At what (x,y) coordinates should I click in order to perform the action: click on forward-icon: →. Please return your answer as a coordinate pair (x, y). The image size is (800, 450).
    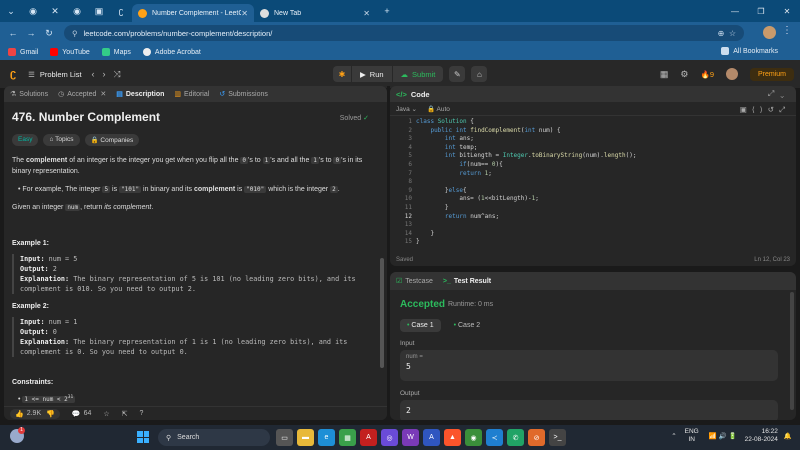
    Looking at the image, I should click on (31, 33).